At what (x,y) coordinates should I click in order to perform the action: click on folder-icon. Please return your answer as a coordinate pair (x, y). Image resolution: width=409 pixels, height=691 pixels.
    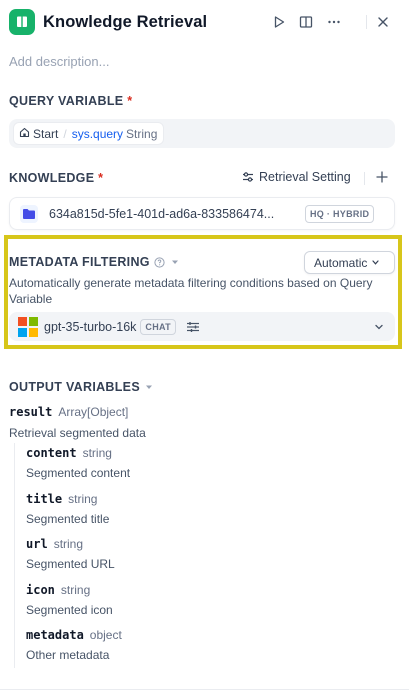
    Looking at the image, I should click on (29, 213).